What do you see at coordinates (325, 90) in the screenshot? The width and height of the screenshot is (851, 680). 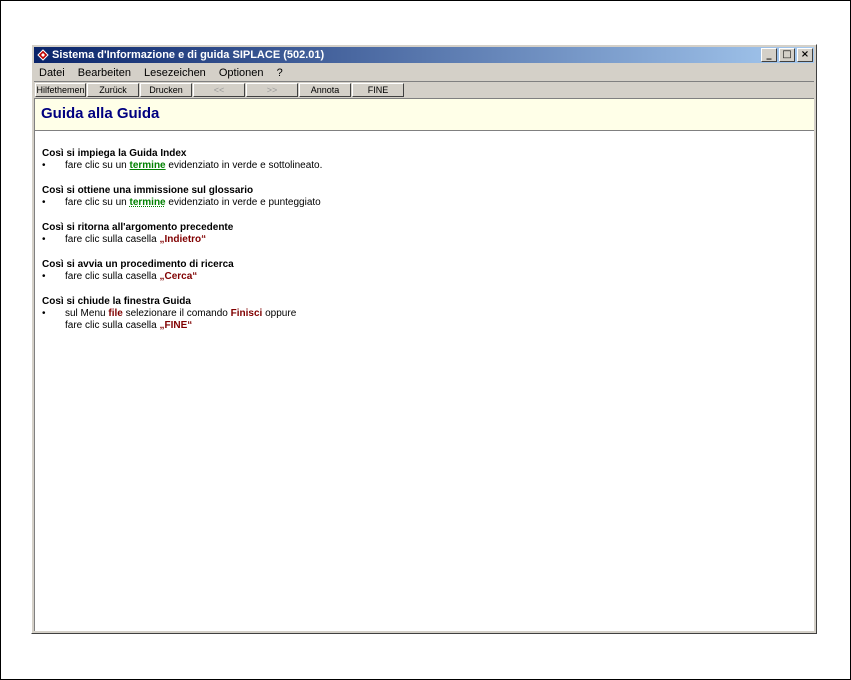 I see `annota-button: Annota` at bounding box center [325, 90].